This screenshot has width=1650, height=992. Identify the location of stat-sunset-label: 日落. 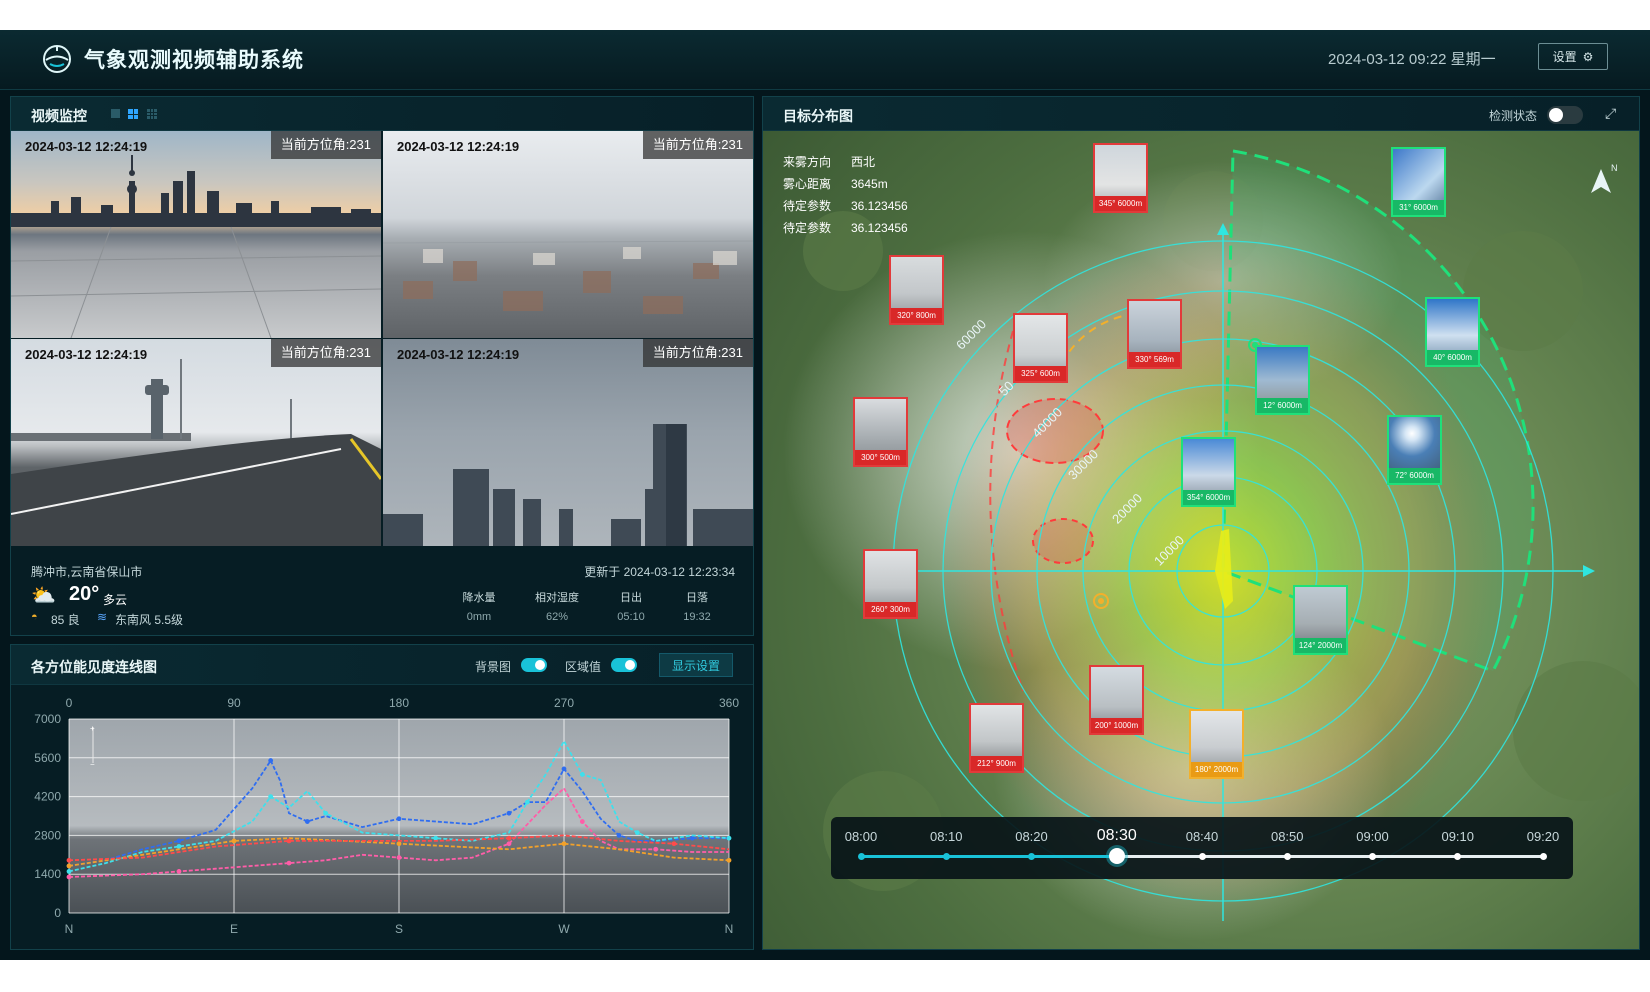
(697, 598).